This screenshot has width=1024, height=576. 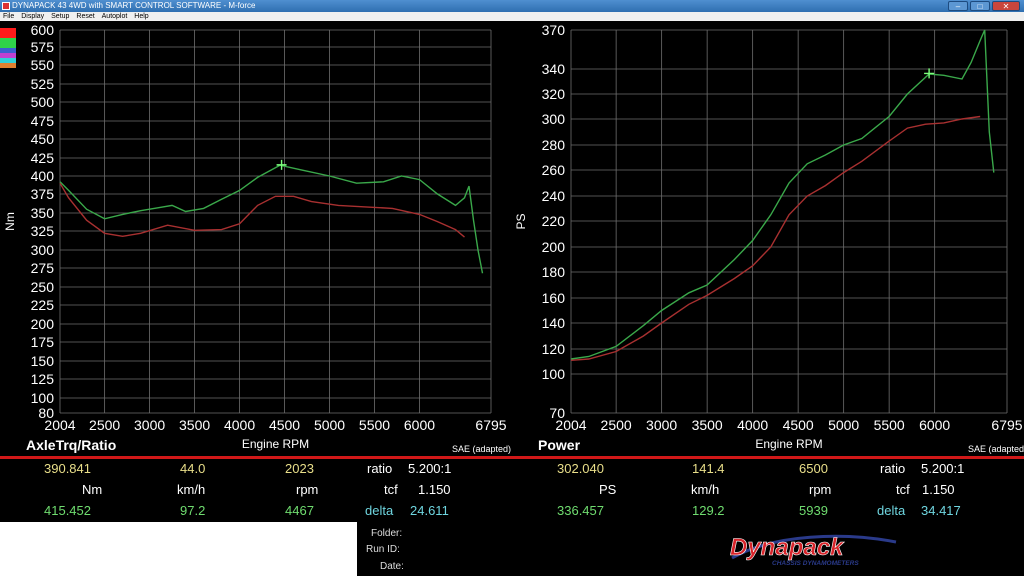 What do you see at coordinates (281, 164) in the screenshot?
I see `left-cursor-marker` at bounding box center [281, 164].